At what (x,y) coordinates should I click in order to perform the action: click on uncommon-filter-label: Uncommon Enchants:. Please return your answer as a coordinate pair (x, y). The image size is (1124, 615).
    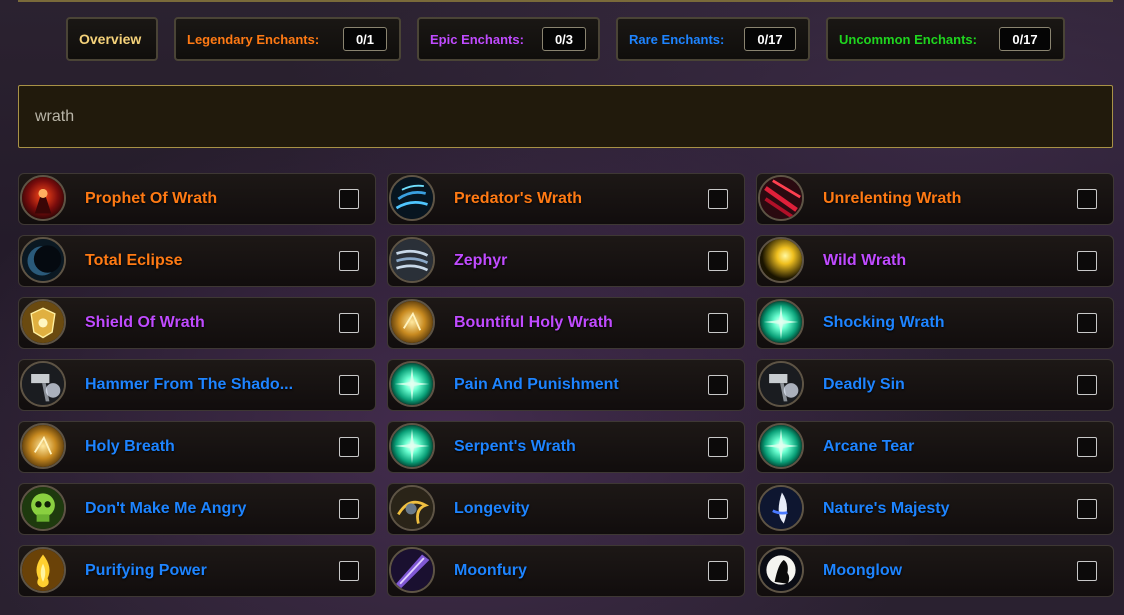
    Looking at the image, I should click on (908, 39).